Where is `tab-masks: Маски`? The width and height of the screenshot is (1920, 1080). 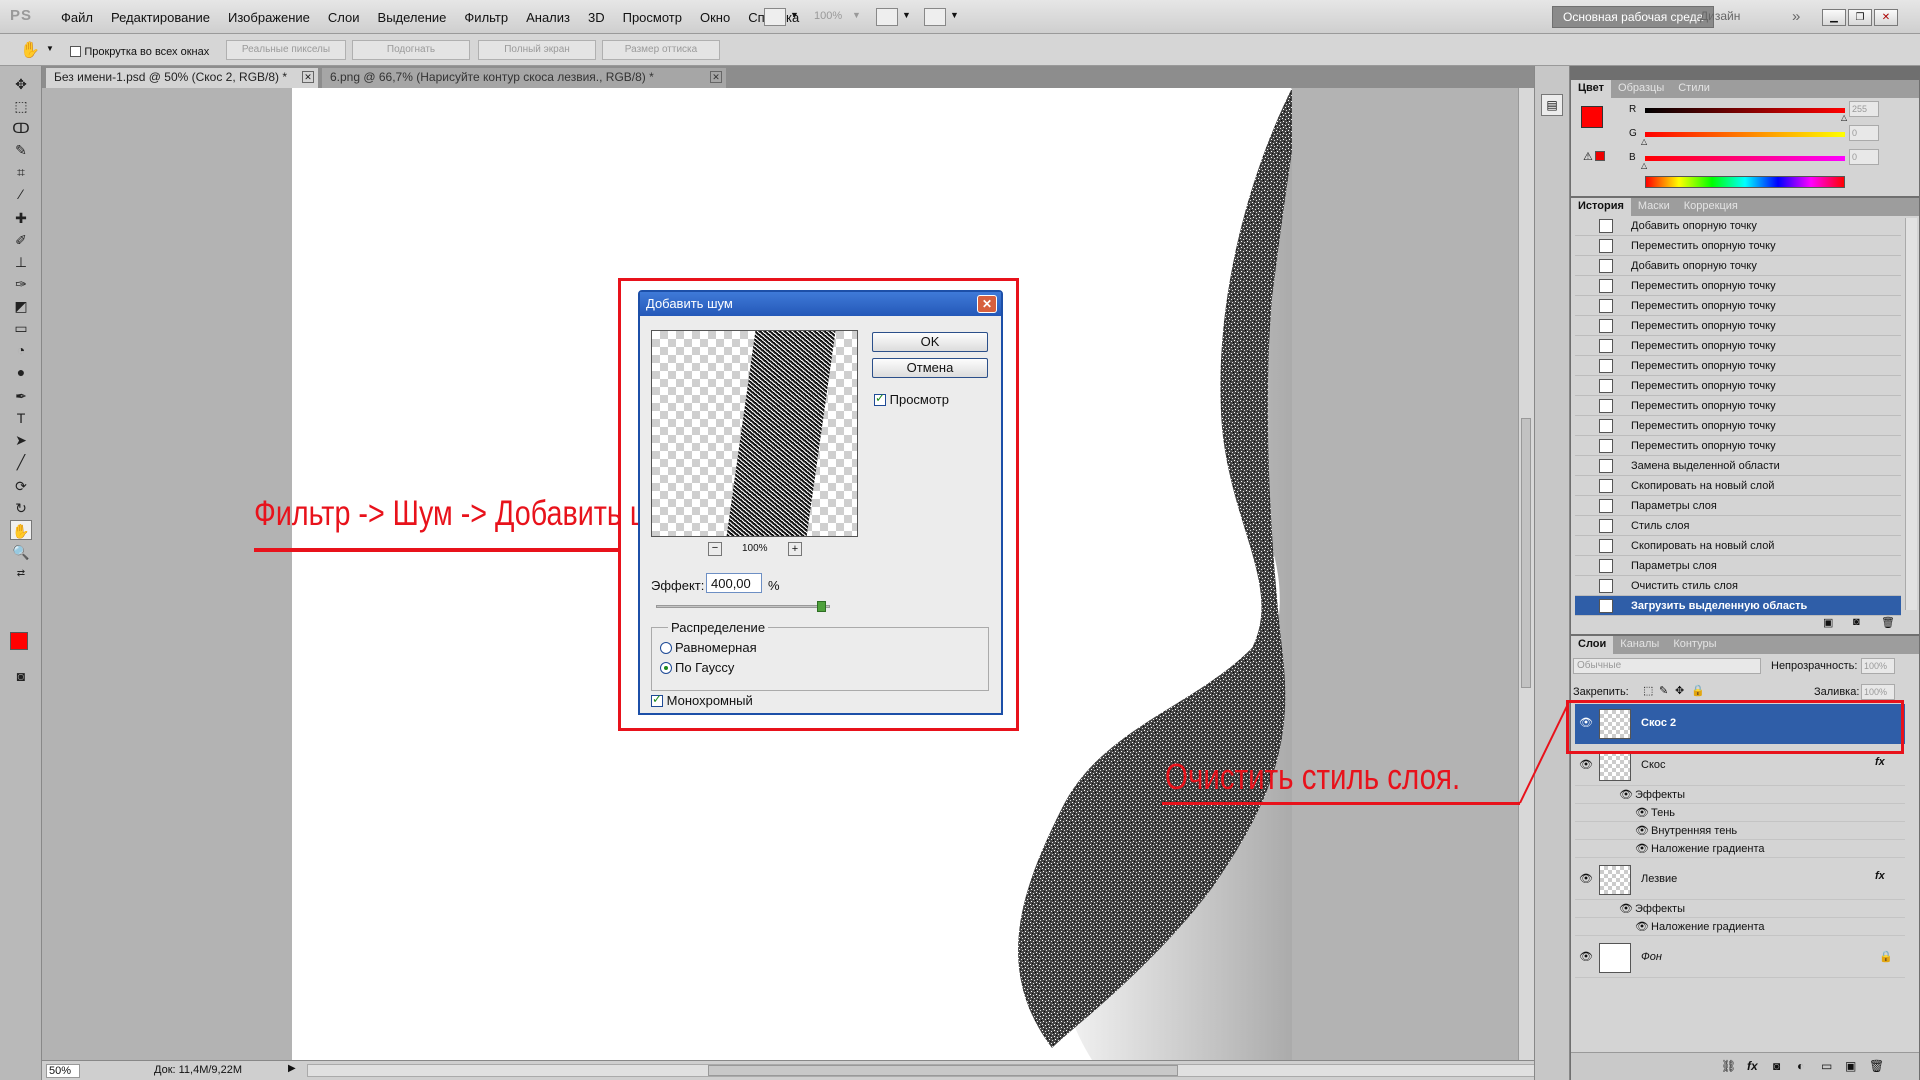 tab-masks: Маски is located at coordinates (1654, 207).